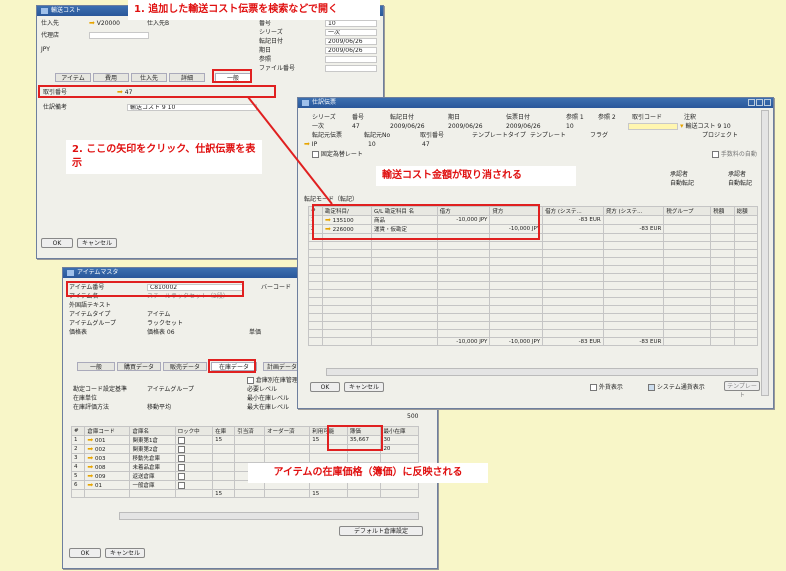 Image resolution: width=786 pixels, height=571 pixels. I want to click on auto-tax-checkbox: 手数料の自動, so click(734, 154).